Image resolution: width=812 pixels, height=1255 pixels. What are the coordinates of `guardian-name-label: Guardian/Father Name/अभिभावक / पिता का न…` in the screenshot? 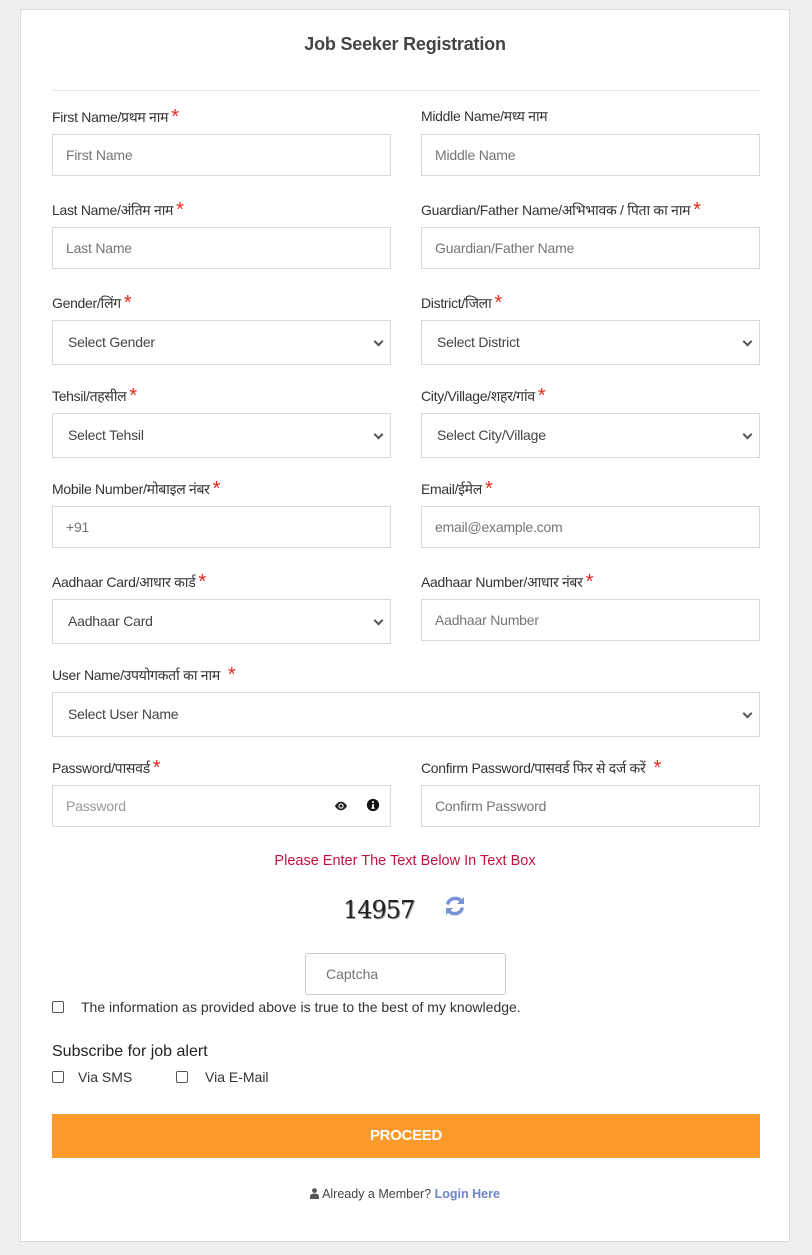 It's located at (556, 210).